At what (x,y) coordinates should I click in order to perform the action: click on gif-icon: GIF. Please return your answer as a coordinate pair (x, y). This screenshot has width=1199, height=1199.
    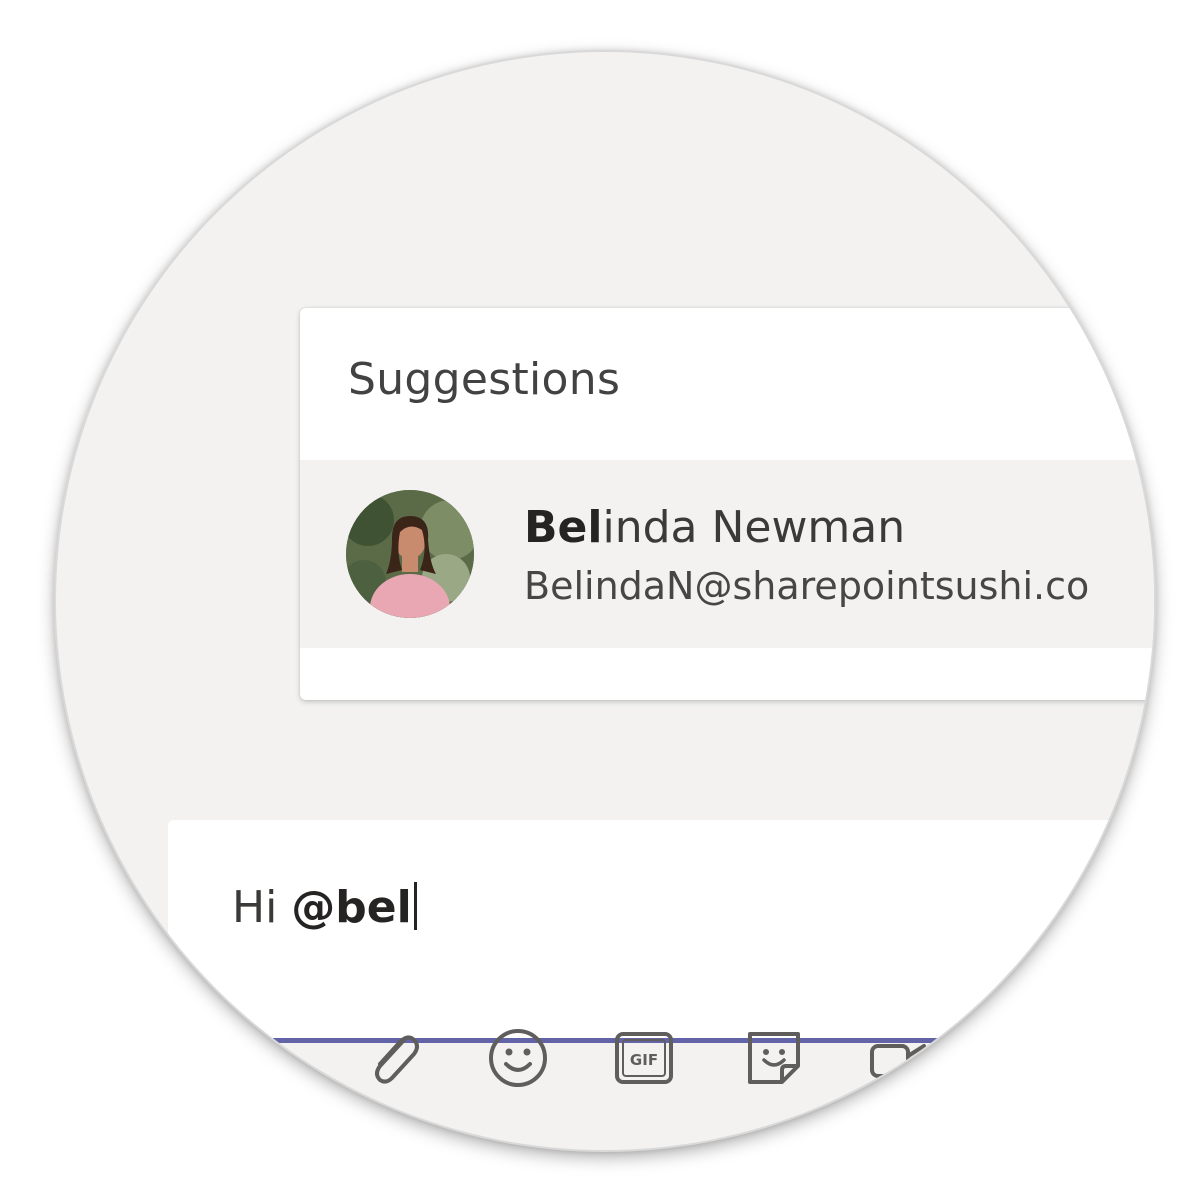
    Looking at the image, I should click on (644, 1058).